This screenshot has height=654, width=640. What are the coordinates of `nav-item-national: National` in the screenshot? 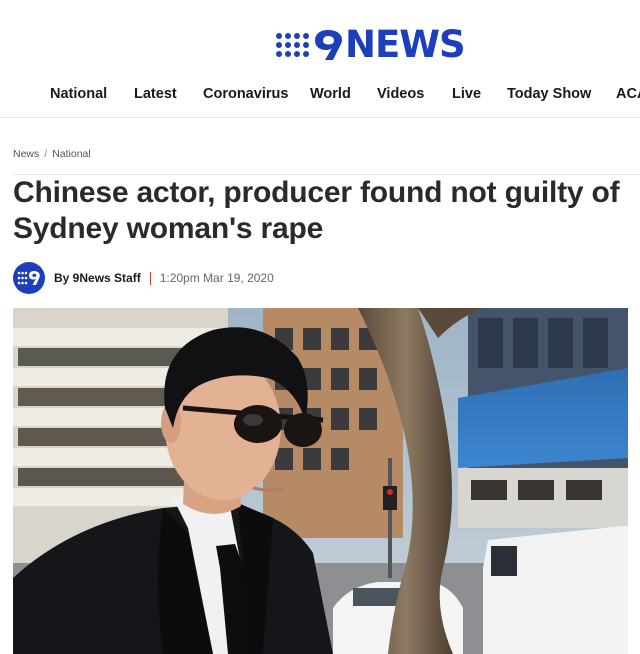 It's located at (78, 94).